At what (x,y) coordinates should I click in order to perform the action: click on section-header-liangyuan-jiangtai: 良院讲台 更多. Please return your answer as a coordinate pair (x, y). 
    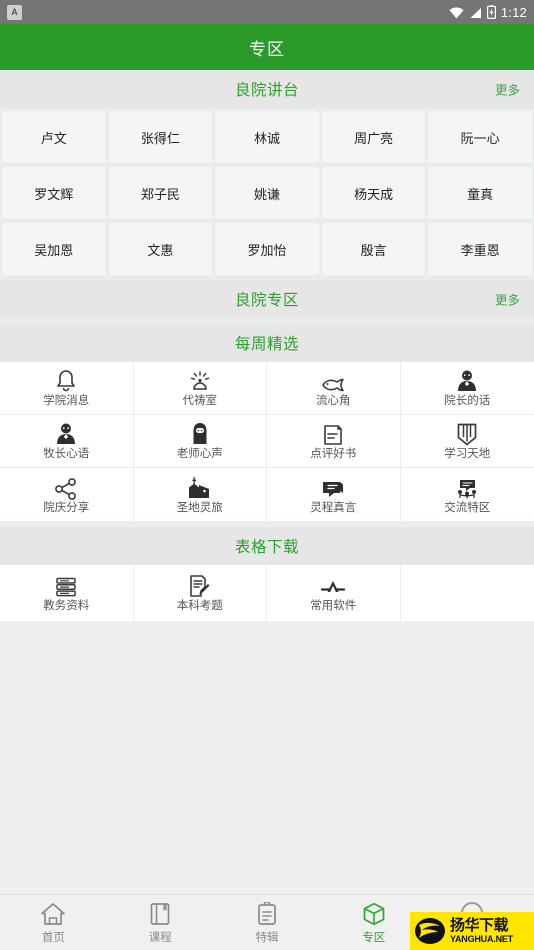
    Looking at the image, I should click on (267, 89).